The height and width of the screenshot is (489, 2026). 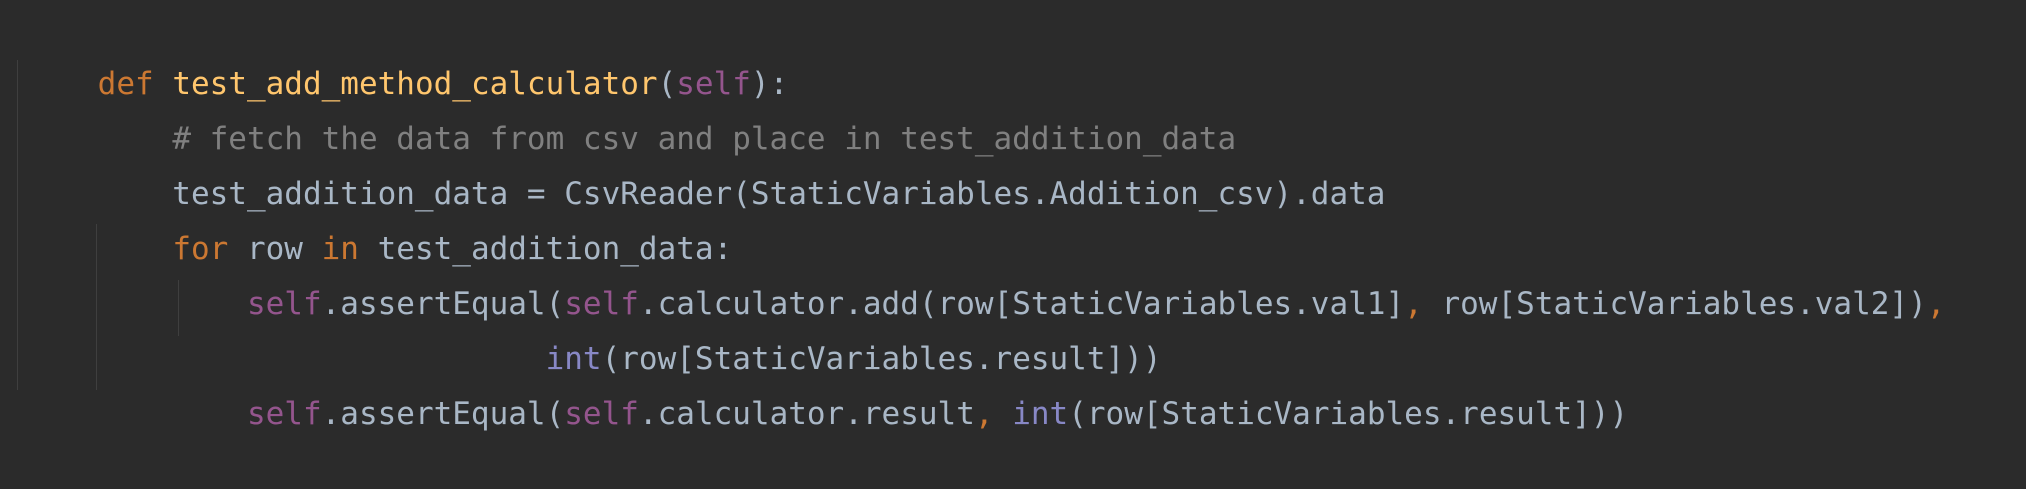 I want to click on code-line: for row in test_addition_data:, so click(x=377, y=220).